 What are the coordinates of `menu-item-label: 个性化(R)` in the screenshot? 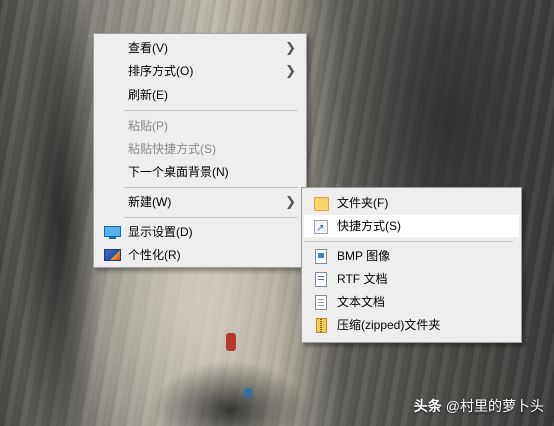 It's located at (154, 255).